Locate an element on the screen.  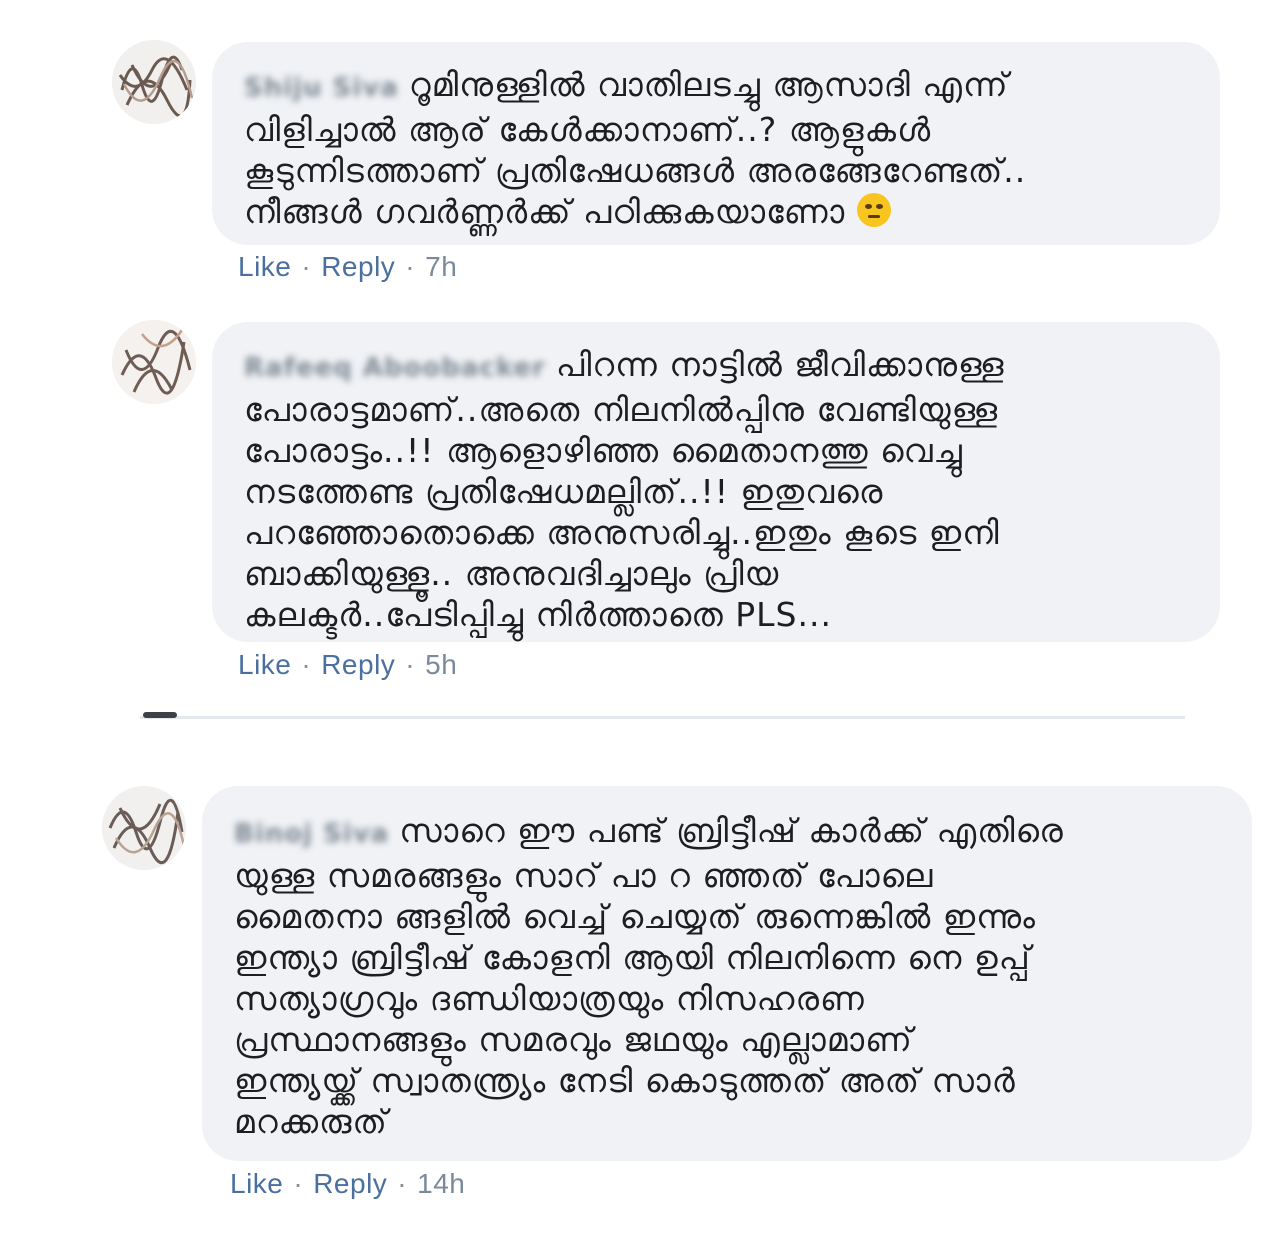
eye-roll-emoji-icon is located at coordinates (874, 210).